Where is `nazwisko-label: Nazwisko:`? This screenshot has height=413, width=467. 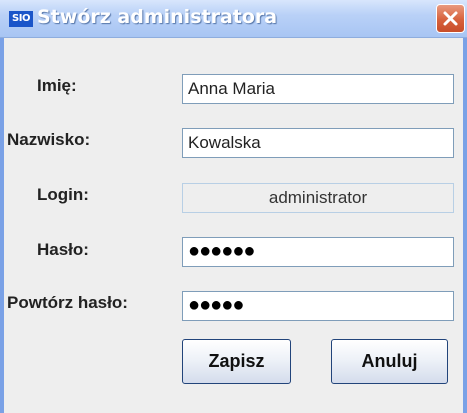 nazwisko-label: Nazwisko: is located at coordinates (49, 139).